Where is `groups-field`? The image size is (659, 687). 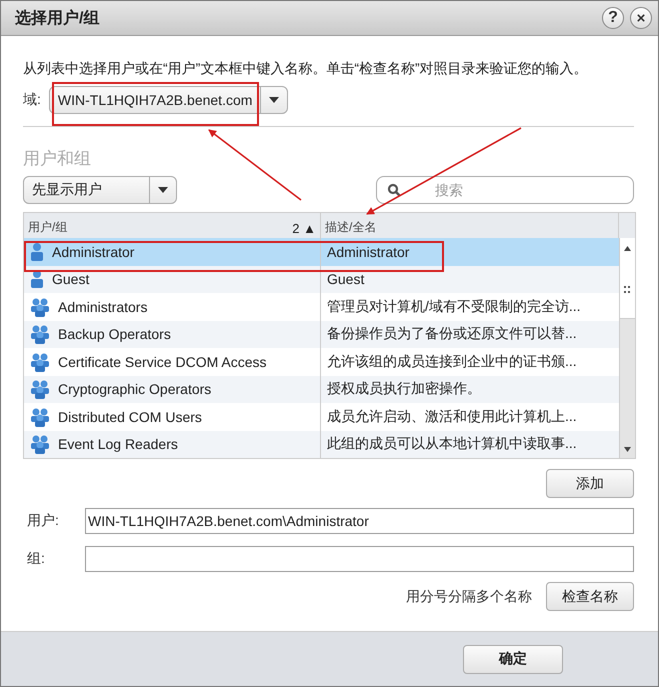
groups-field is located at coordinates (359, 559).